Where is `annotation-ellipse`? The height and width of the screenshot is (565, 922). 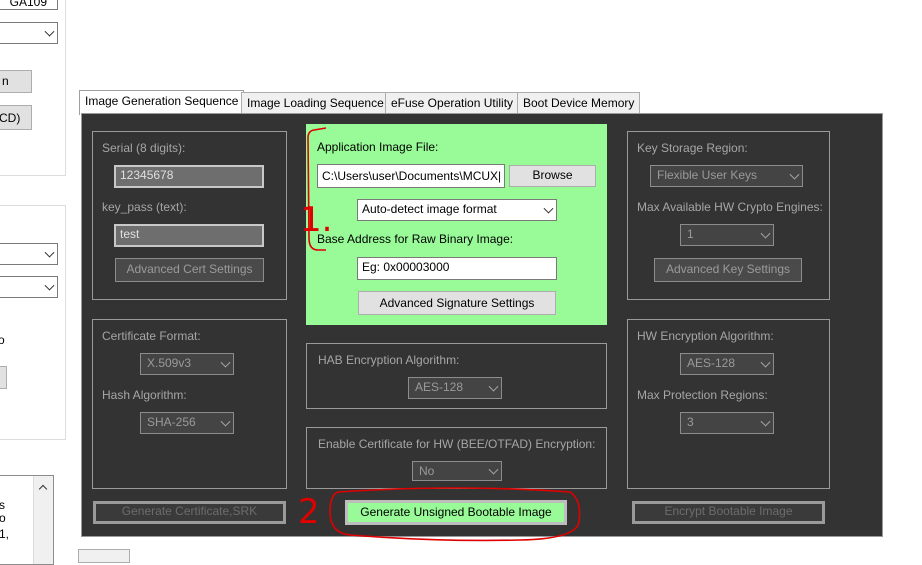
annotation-ellipse is located at coordinates (455, 514).